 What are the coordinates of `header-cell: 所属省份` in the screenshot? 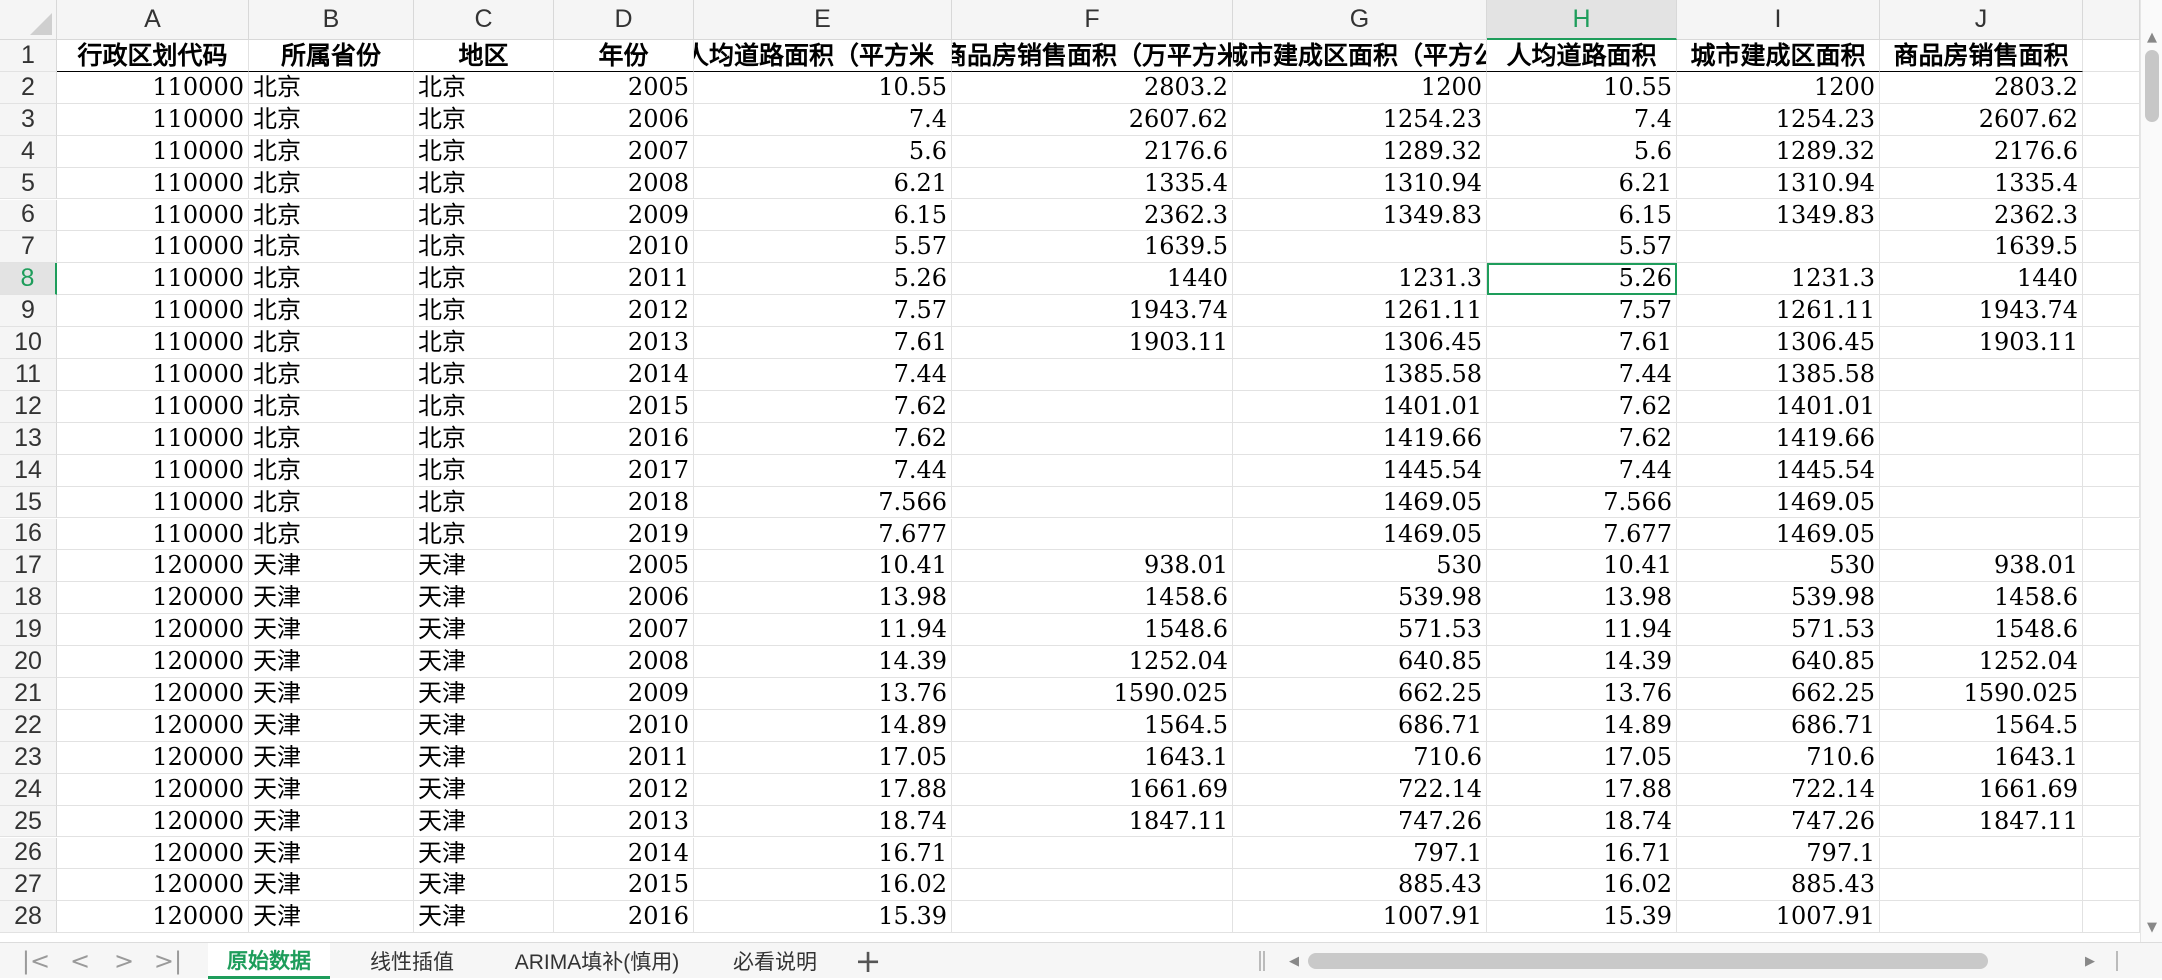 It's located at (331, 56).